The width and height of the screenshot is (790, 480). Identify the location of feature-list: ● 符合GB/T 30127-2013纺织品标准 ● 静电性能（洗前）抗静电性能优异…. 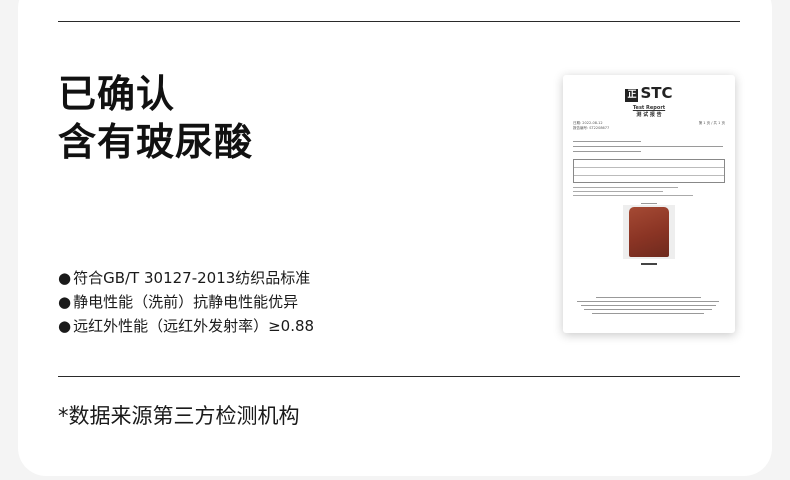
(186, 302).